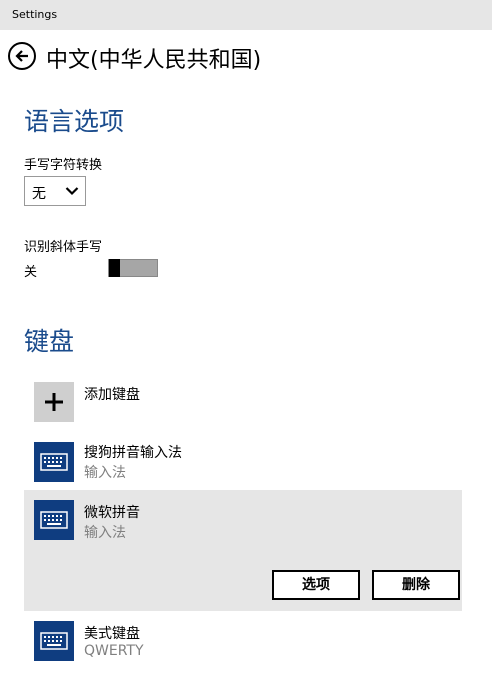 The width and height of the screenshot is (492, 673). Describe the element at coordinates (243, 402) in the screenshot. I see `add-keyboard-item: 添加键盘` at that location.